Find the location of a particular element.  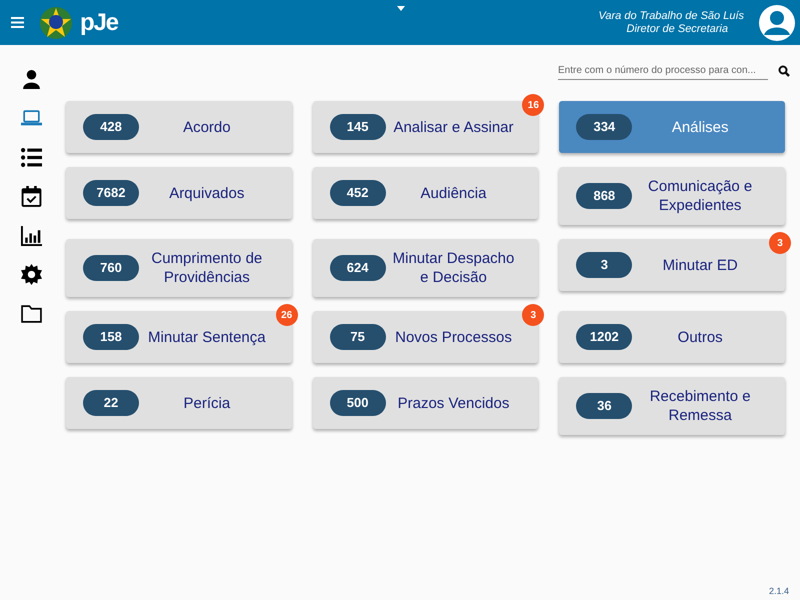

count-pill: 760 is located at coordinates (111, 268).